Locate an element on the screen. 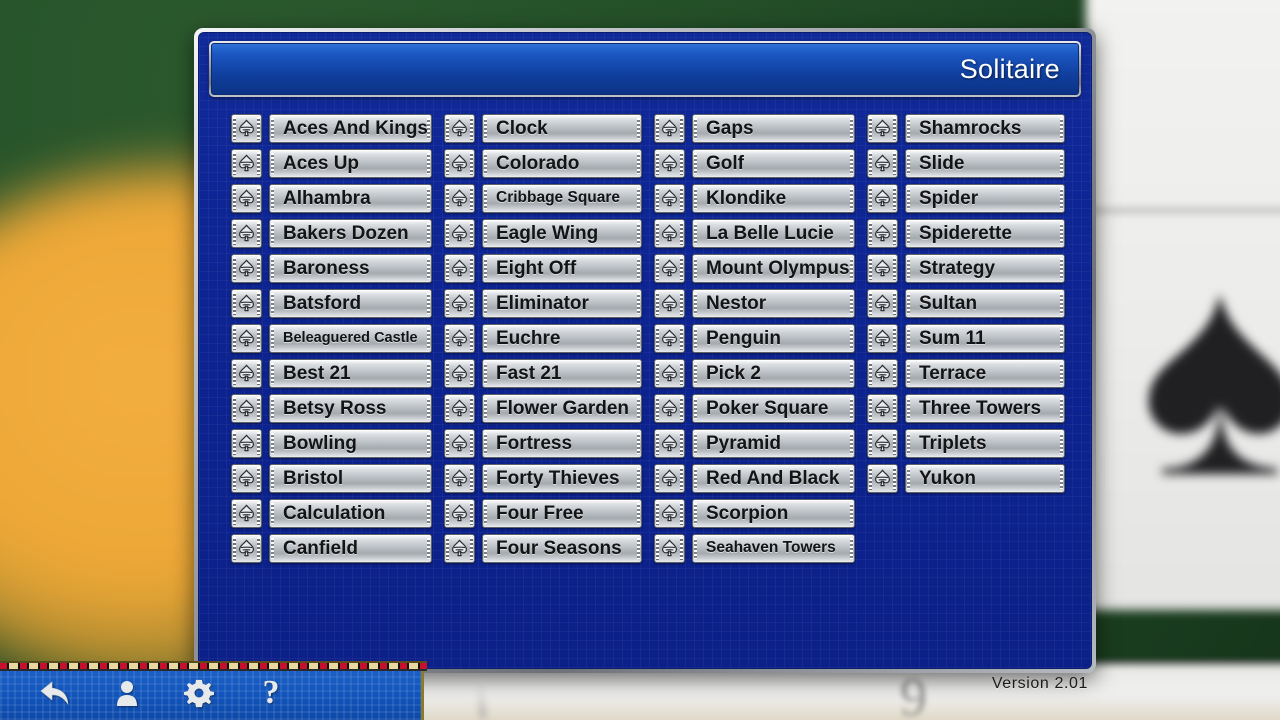 This screenshot has width=1280, height=720. game-button-terrace: Terrace is located at coordinates (985, 373).